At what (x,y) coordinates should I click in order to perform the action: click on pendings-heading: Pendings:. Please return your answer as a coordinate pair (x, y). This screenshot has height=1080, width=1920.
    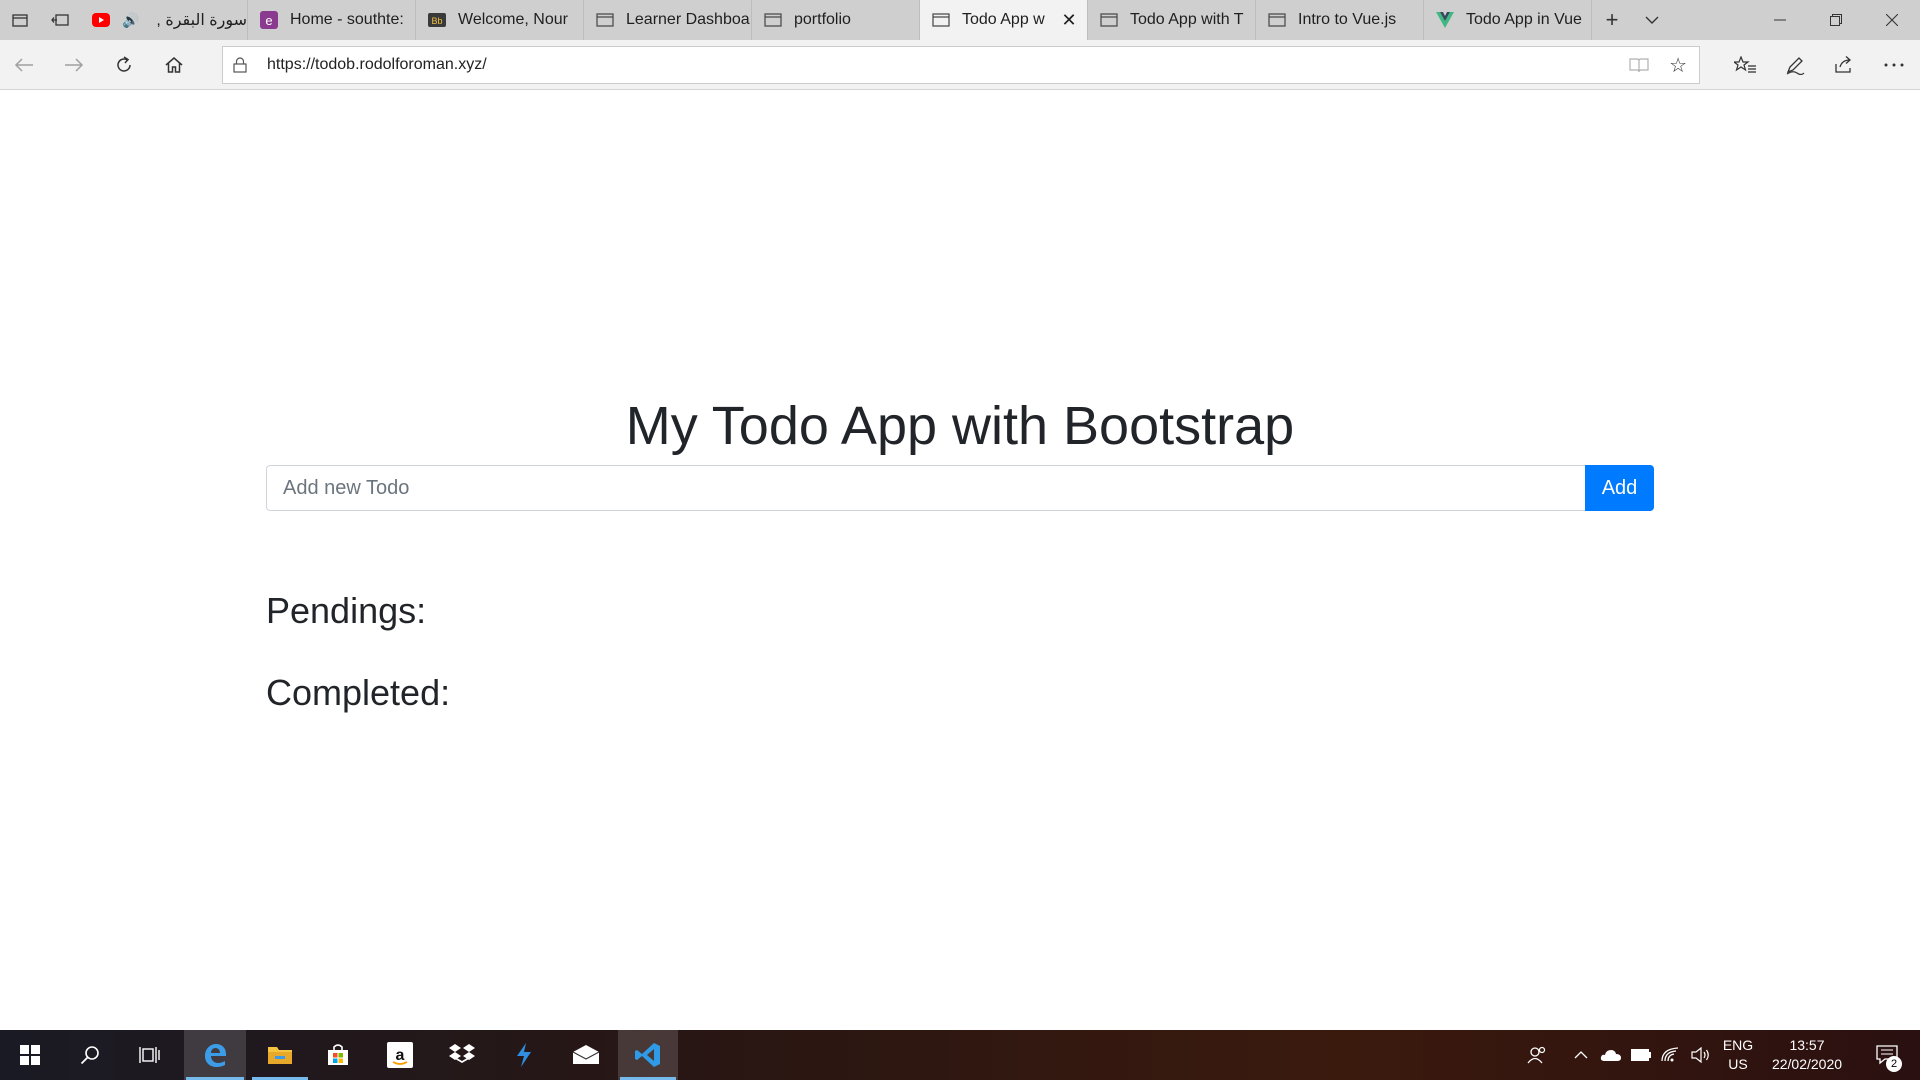
    Looking at the image, I should click on (346, 610).